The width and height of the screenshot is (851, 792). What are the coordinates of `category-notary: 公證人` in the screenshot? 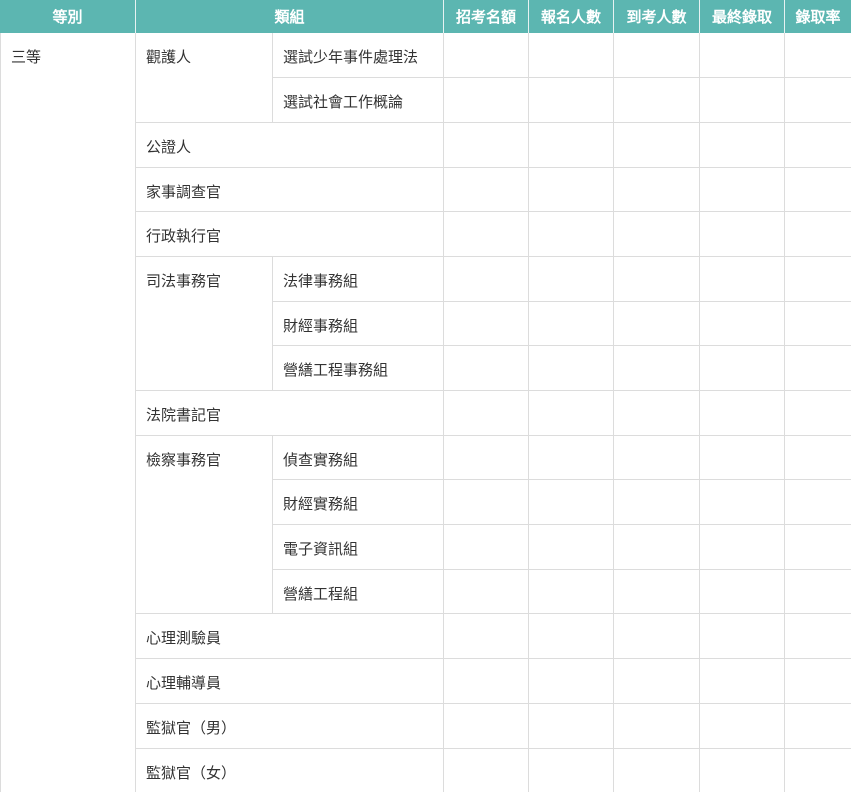 It's located at (290, 145).